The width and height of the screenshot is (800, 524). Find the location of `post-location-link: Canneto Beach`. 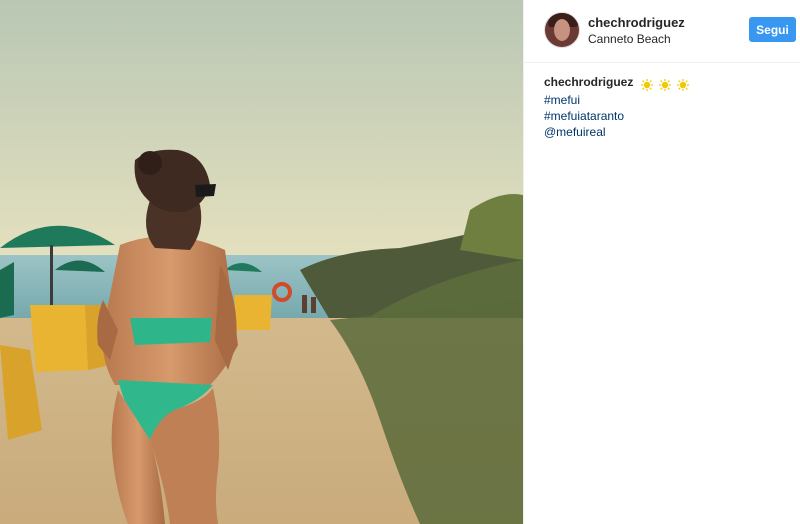

post-location-link: Canneto Beach is located at coordinates (629, 39).